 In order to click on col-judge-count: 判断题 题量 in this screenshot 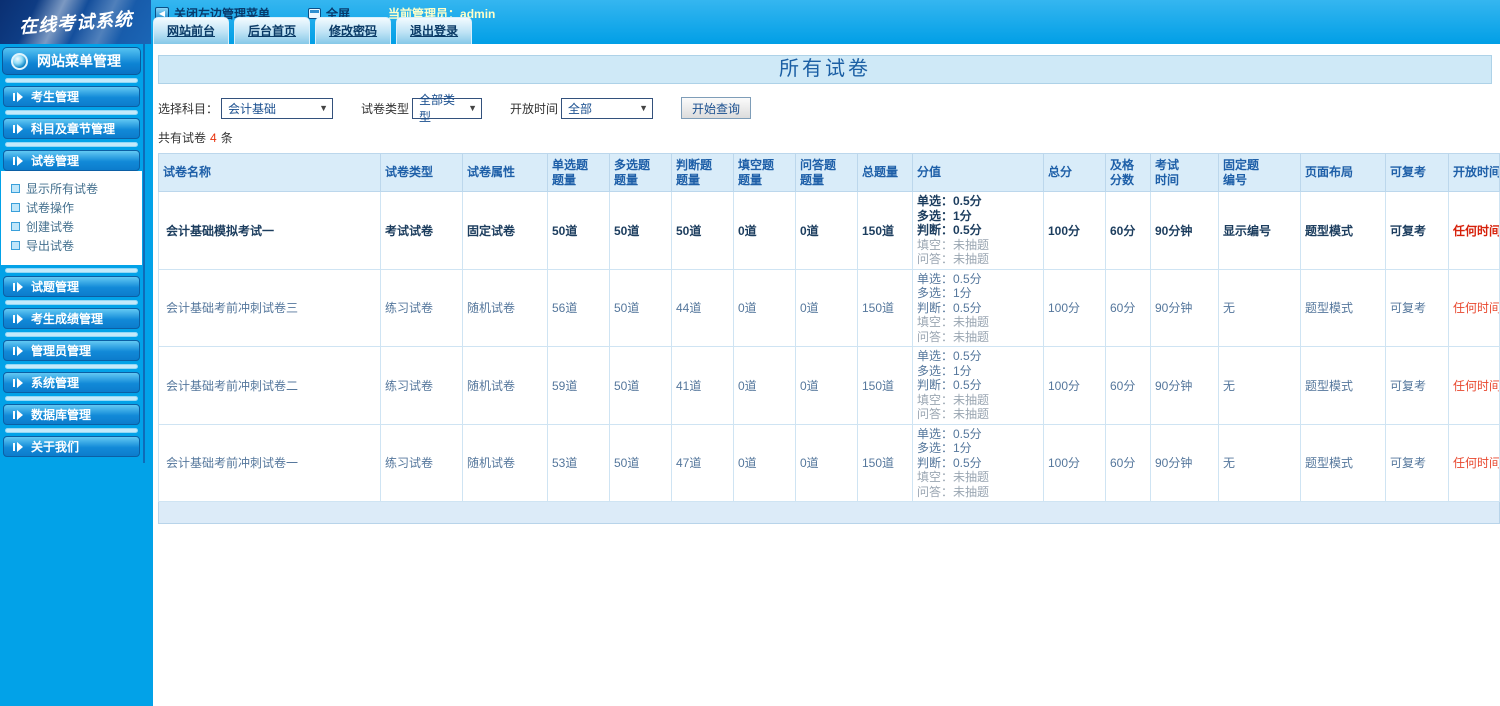, I will do `click(702, 172)`.